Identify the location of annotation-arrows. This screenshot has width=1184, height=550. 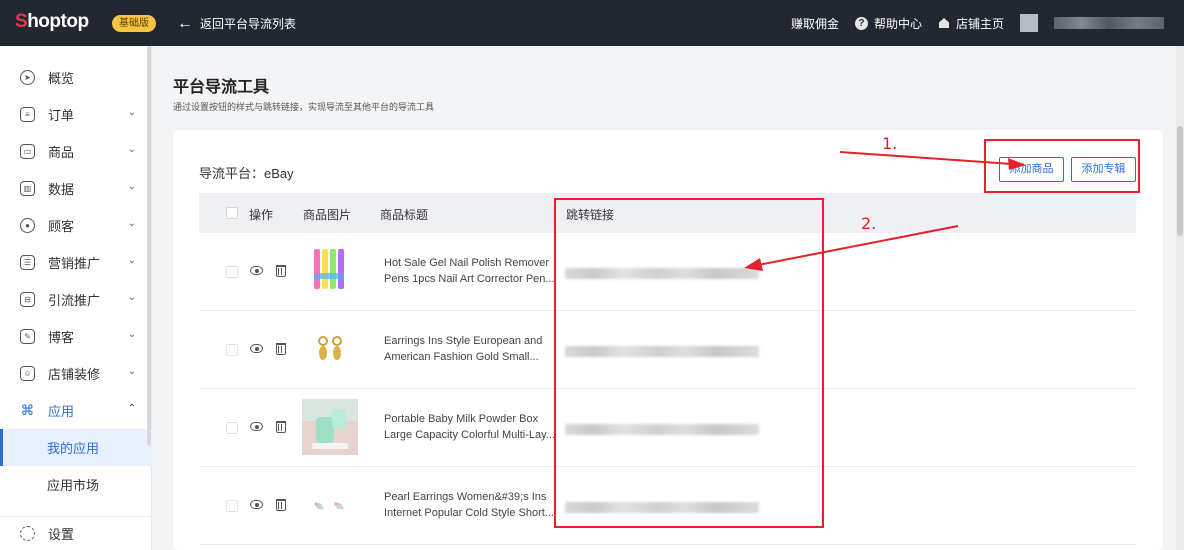
(885, 211).